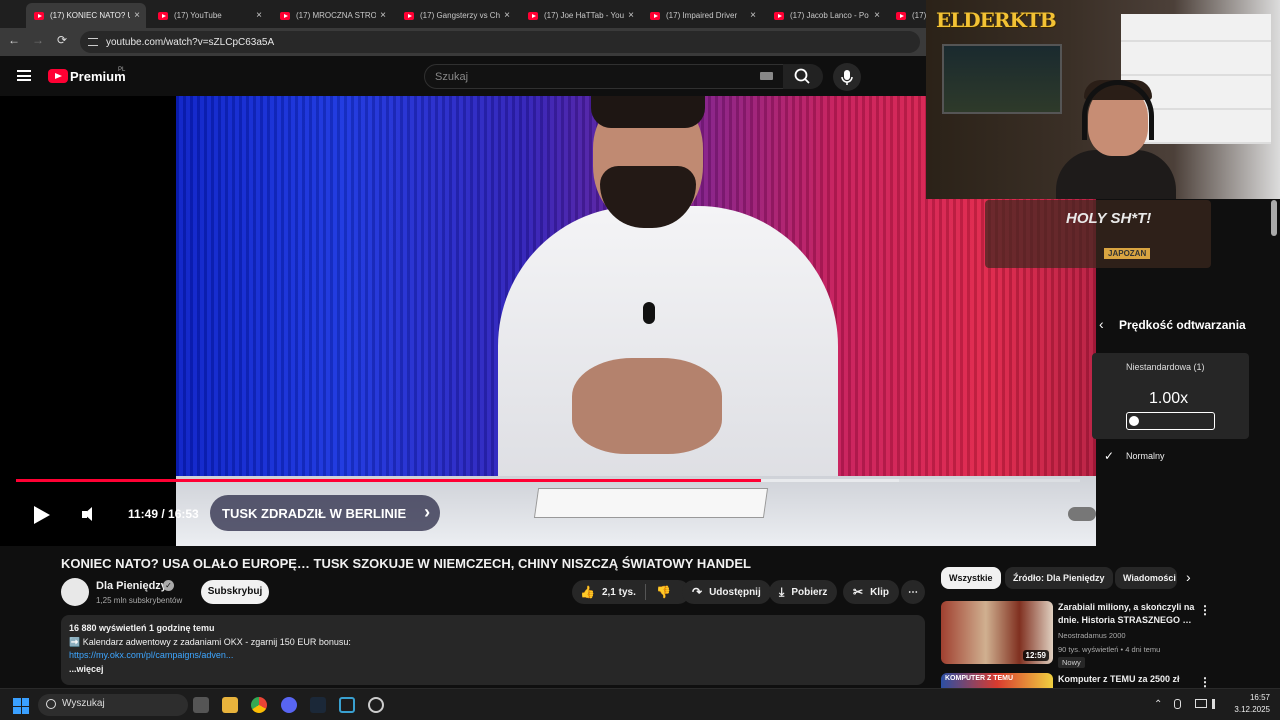 The width and height of the screenshot is (1280, 720). What do you see at coordinates (452, 77) in the screenshot?
I see `search-placeholder: Szukaj` at bounding box center [452, 77].